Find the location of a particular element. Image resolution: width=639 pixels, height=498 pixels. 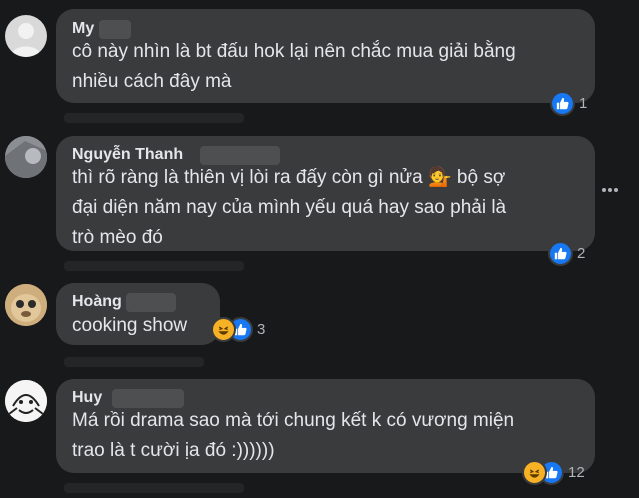

commenter-name: My is located at coordinates (83, 29).